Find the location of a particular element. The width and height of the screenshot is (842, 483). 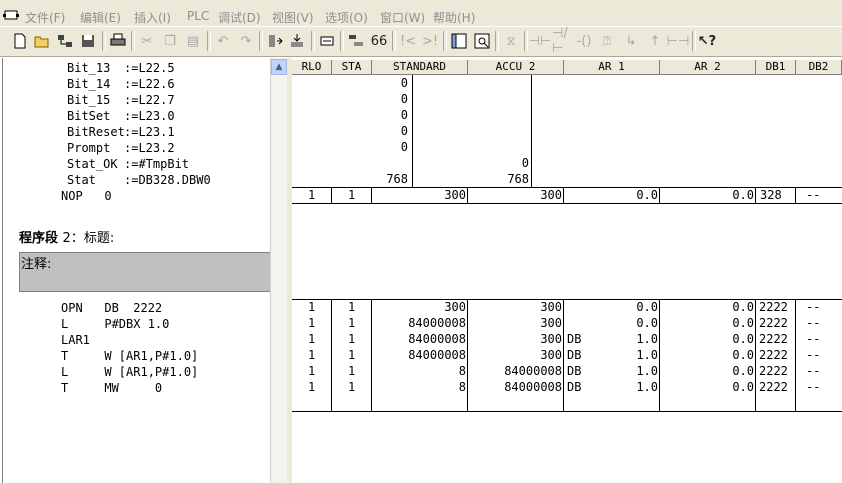

copy-icon: ❐ is located at coordinates (170, 41).